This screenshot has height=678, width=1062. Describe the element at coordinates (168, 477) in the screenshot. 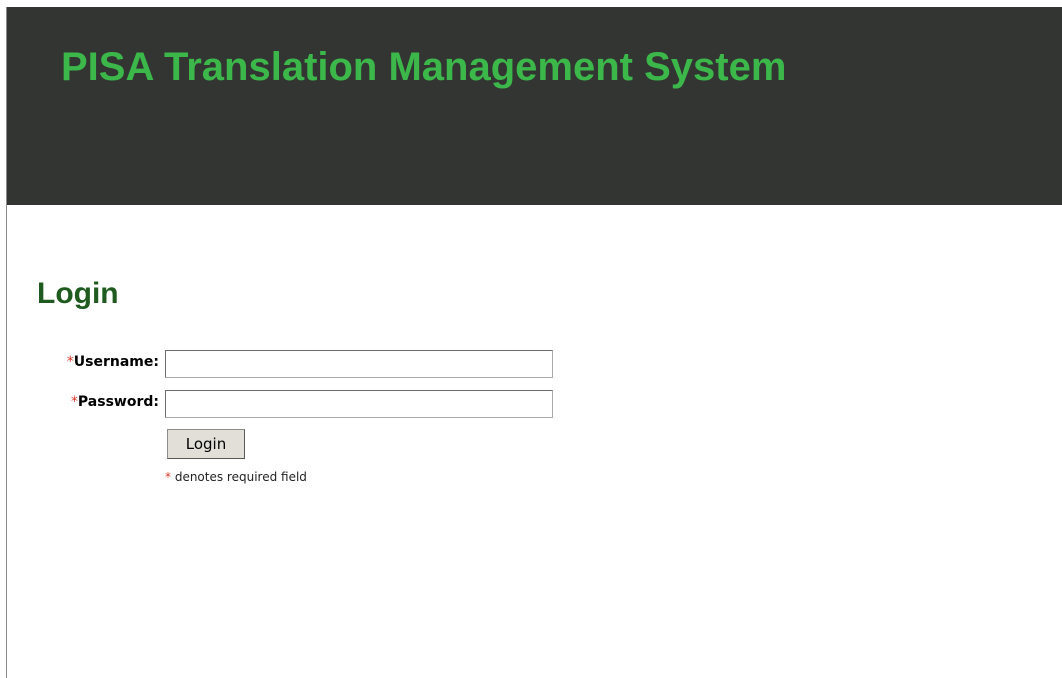

I see `note-required-marker: *` at that location.